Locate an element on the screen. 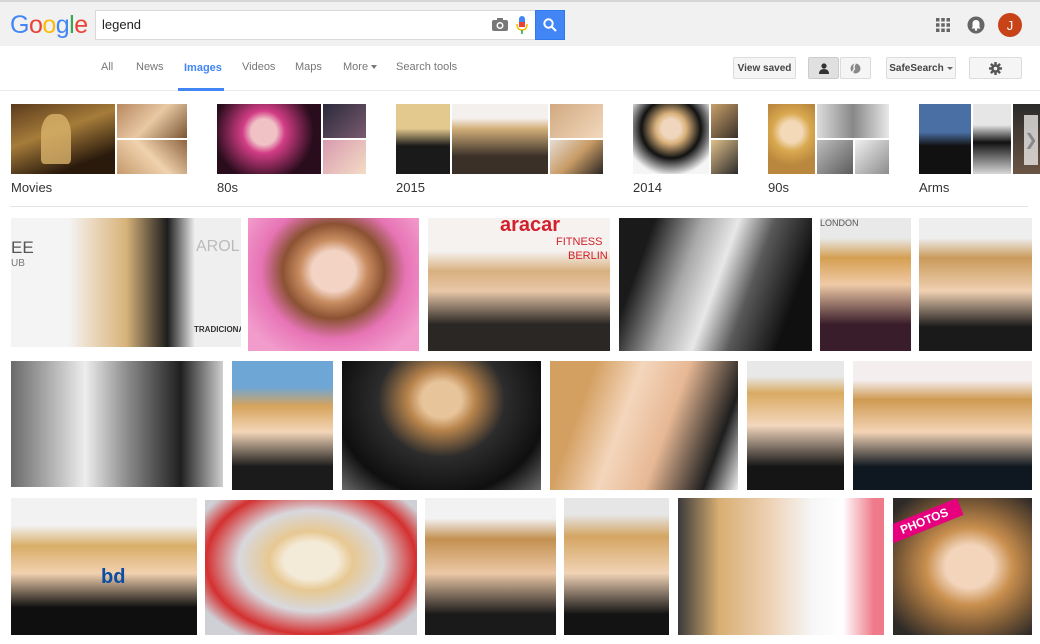  apps-grid-icon is located at coordinates (943, 25).